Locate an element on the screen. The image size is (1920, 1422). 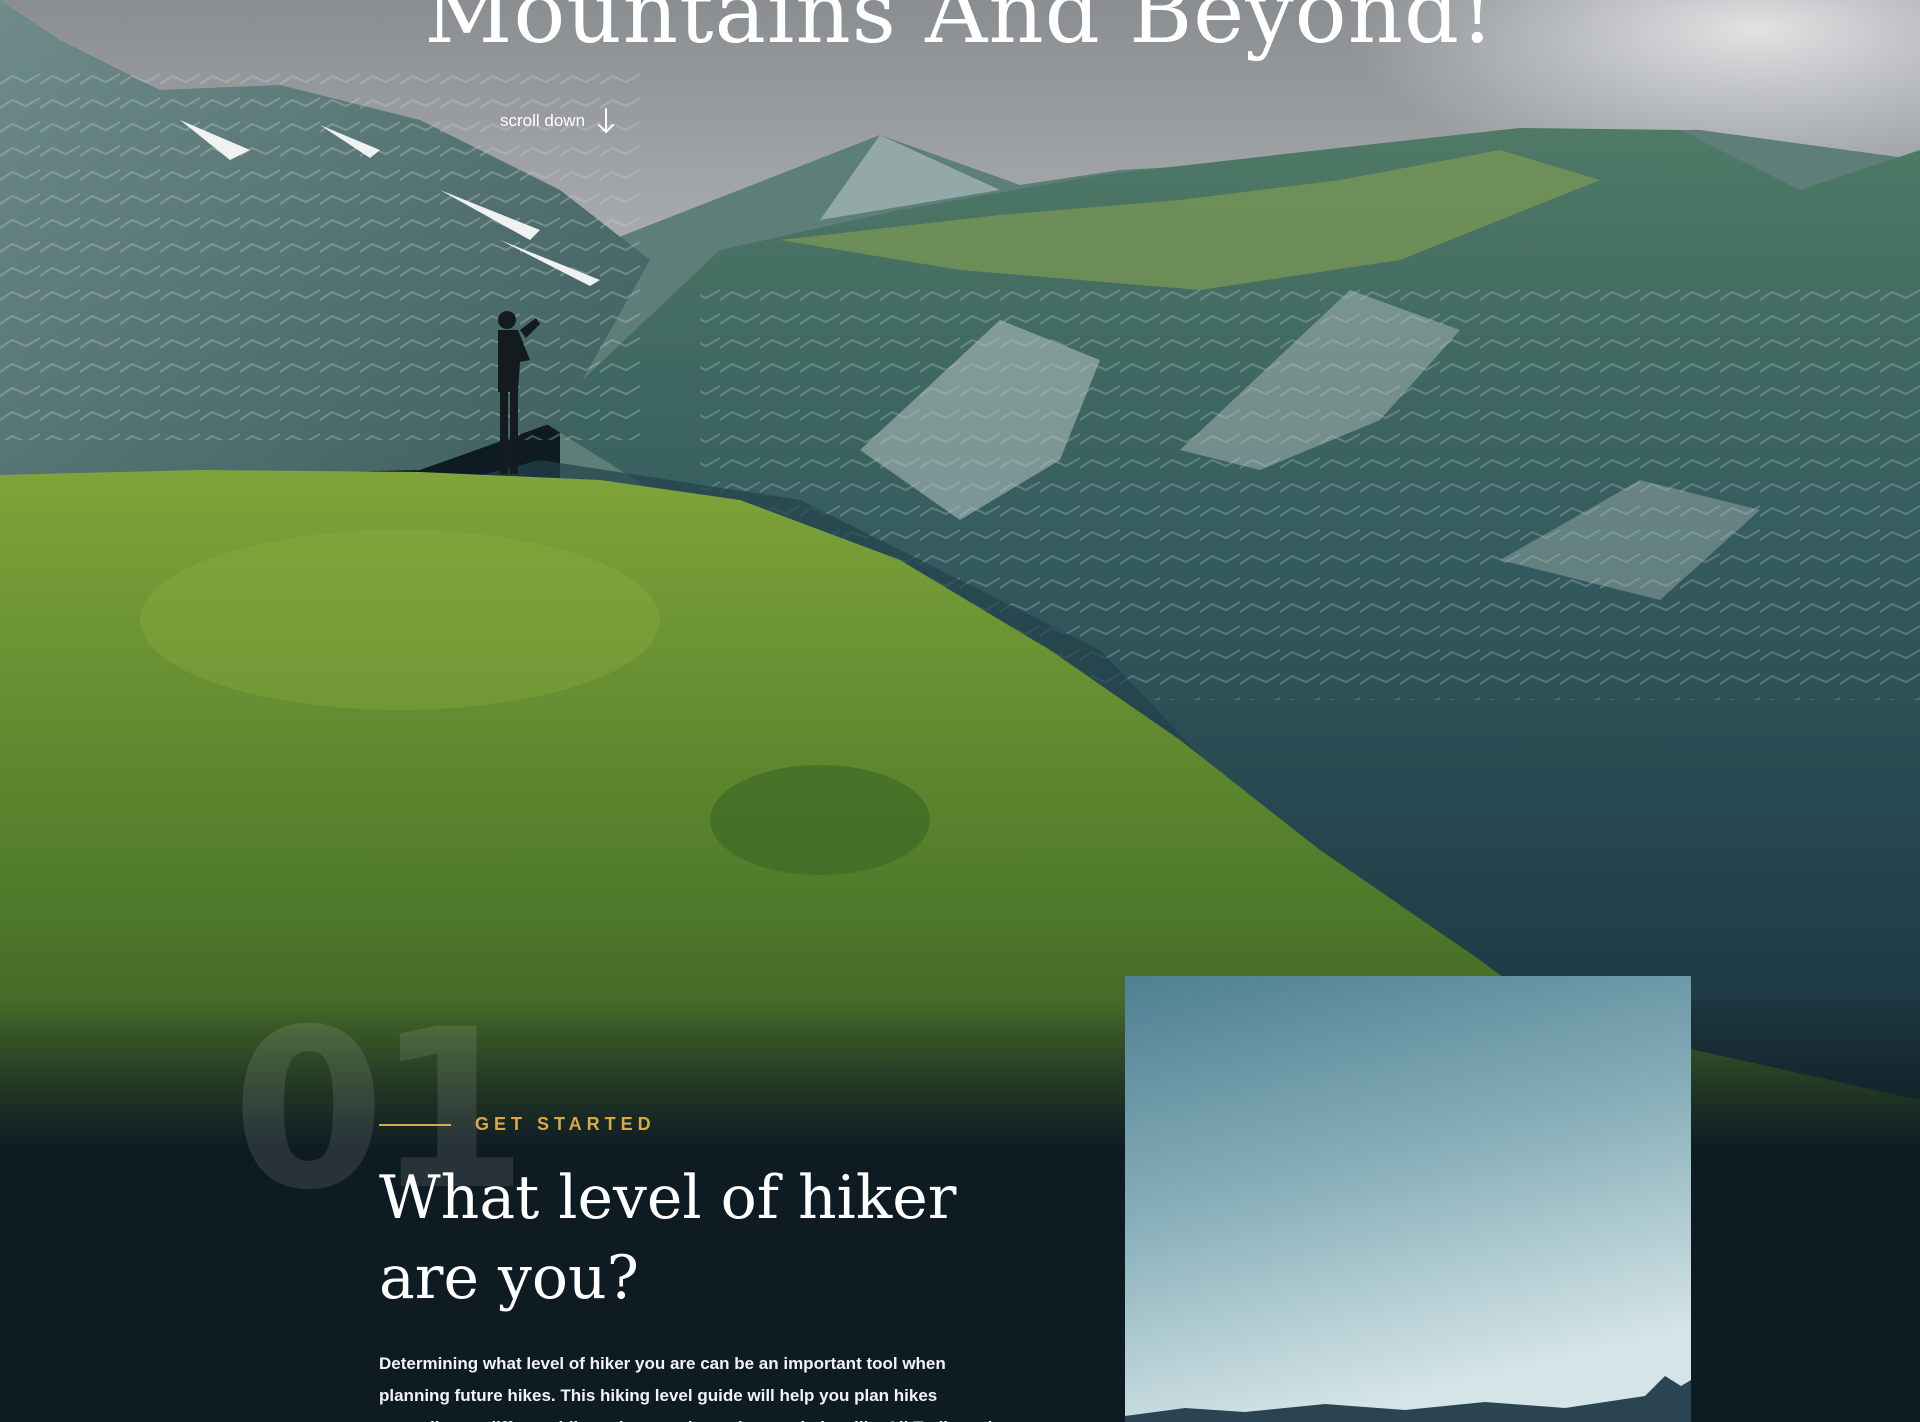
eyebrow: GET STARTED is located at coordinates (517, 1124).